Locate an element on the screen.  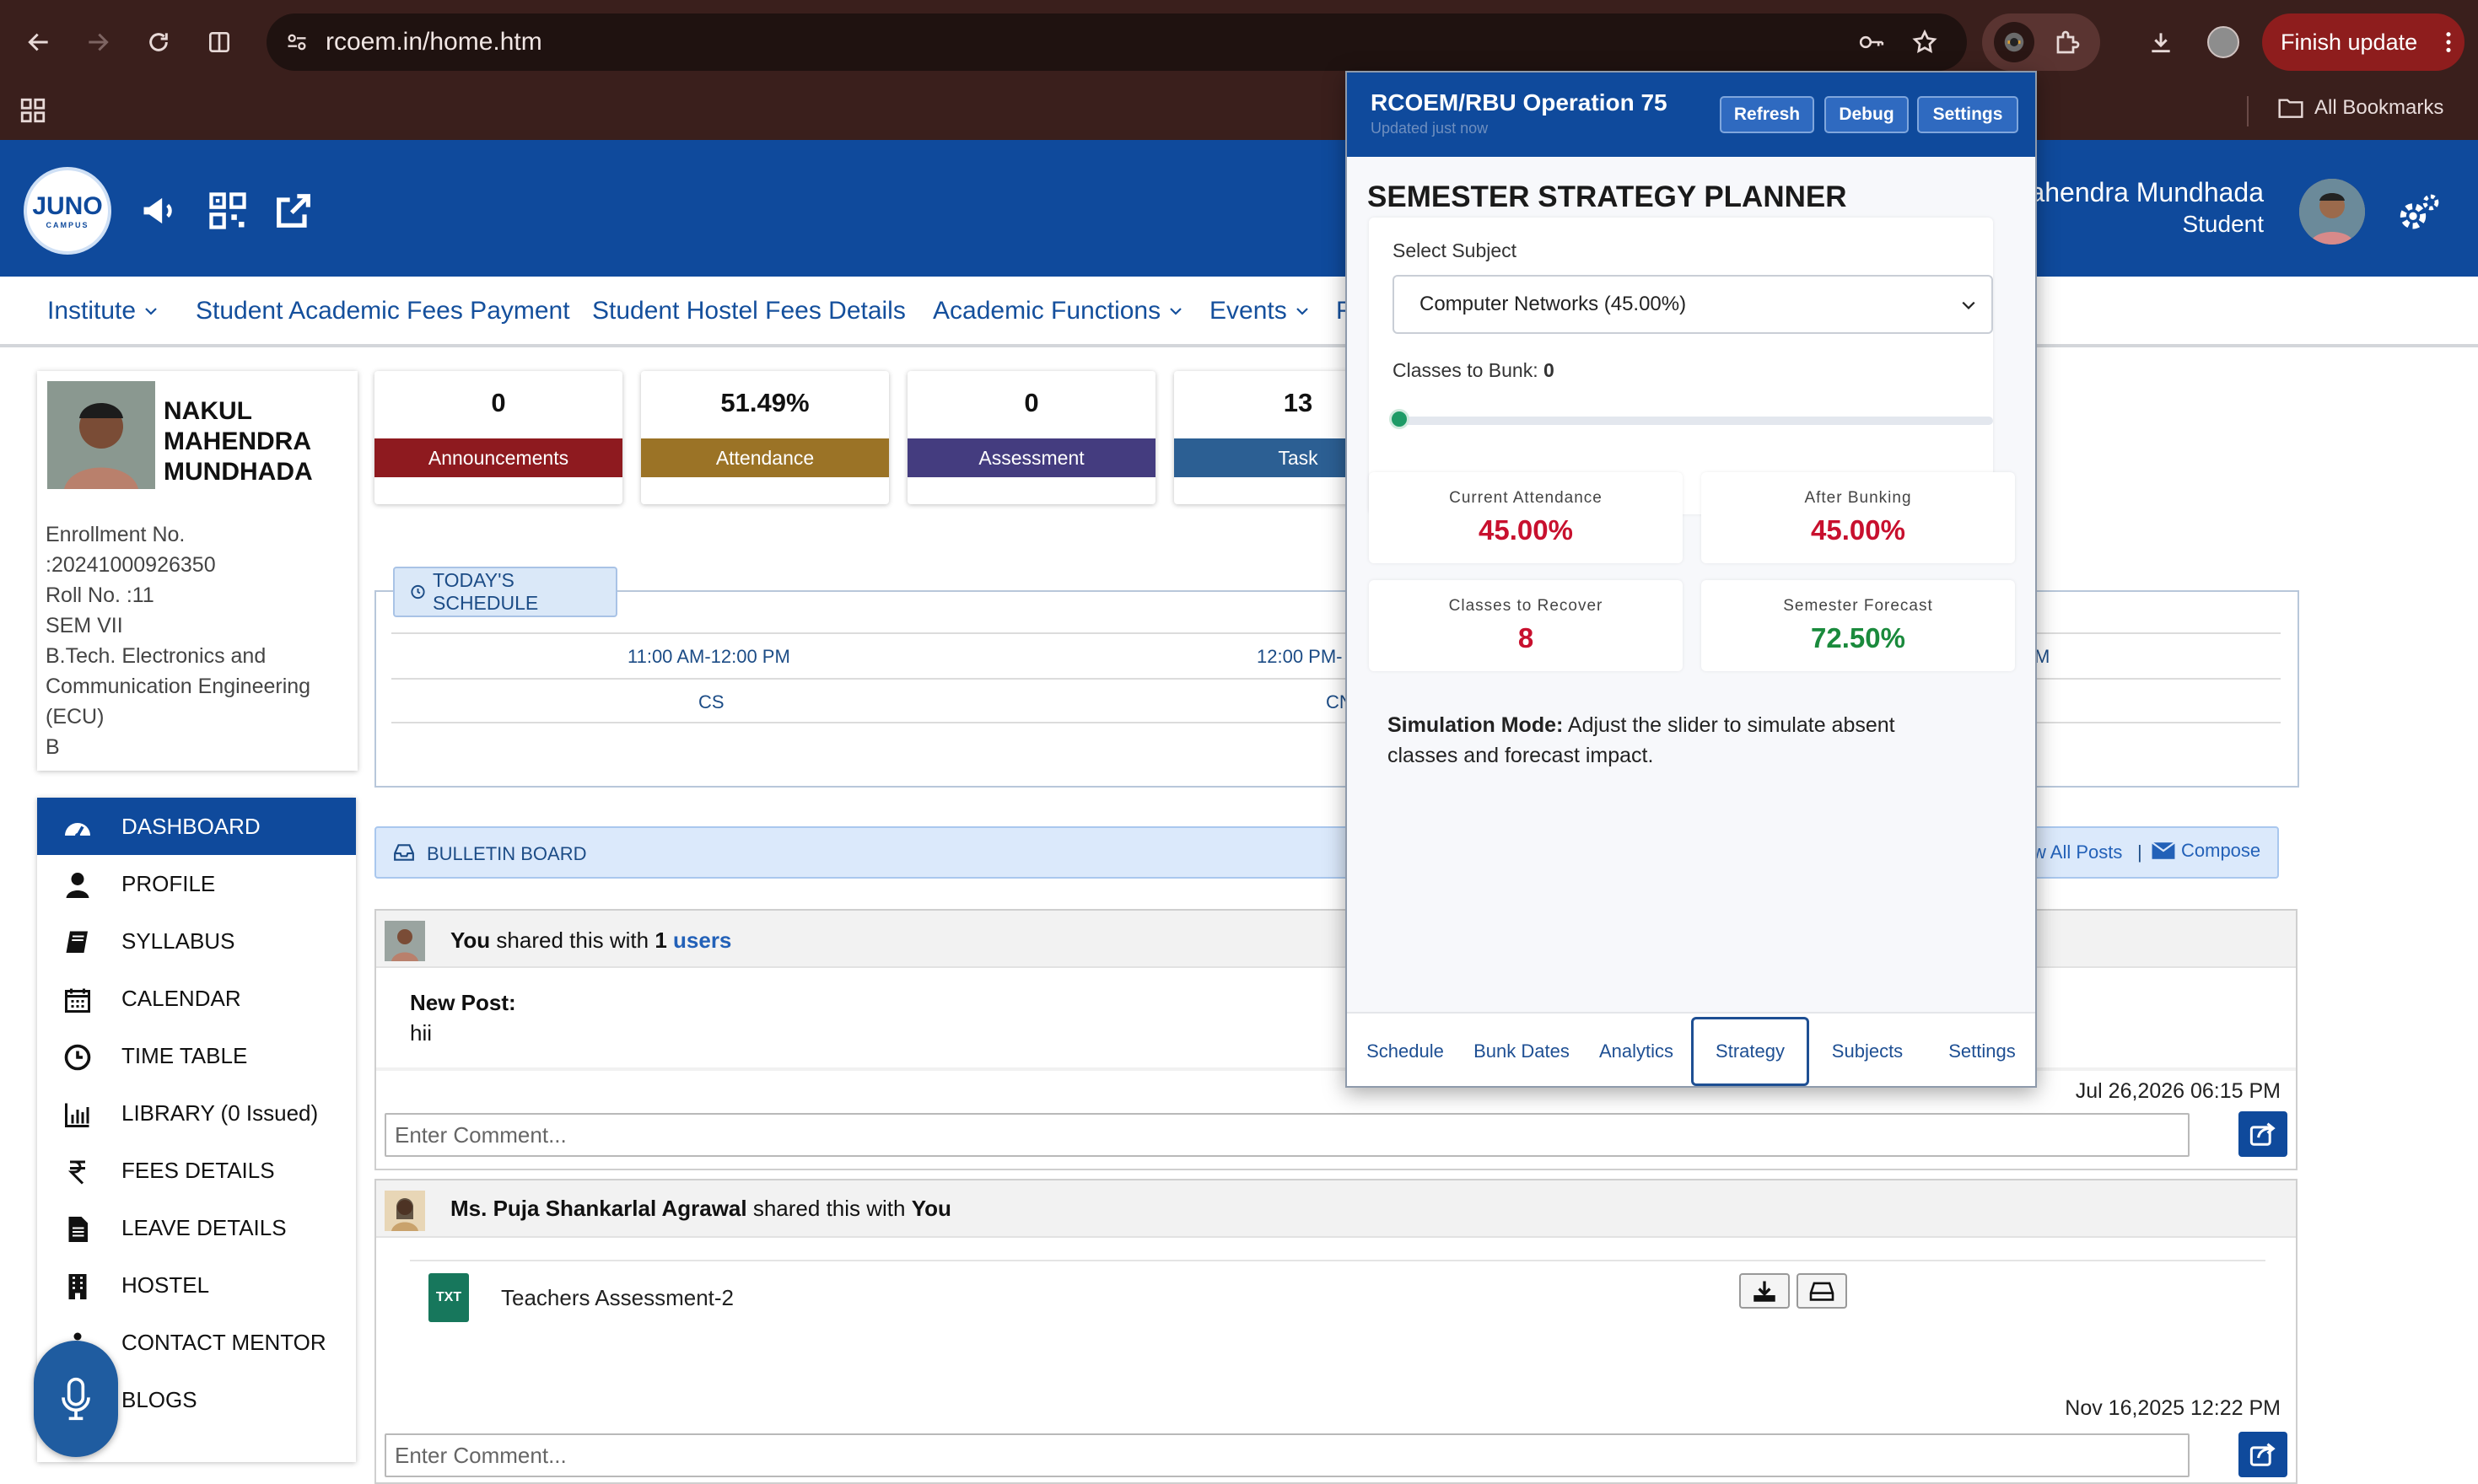
save-drive-button is located at coordinates (1822, 1291).